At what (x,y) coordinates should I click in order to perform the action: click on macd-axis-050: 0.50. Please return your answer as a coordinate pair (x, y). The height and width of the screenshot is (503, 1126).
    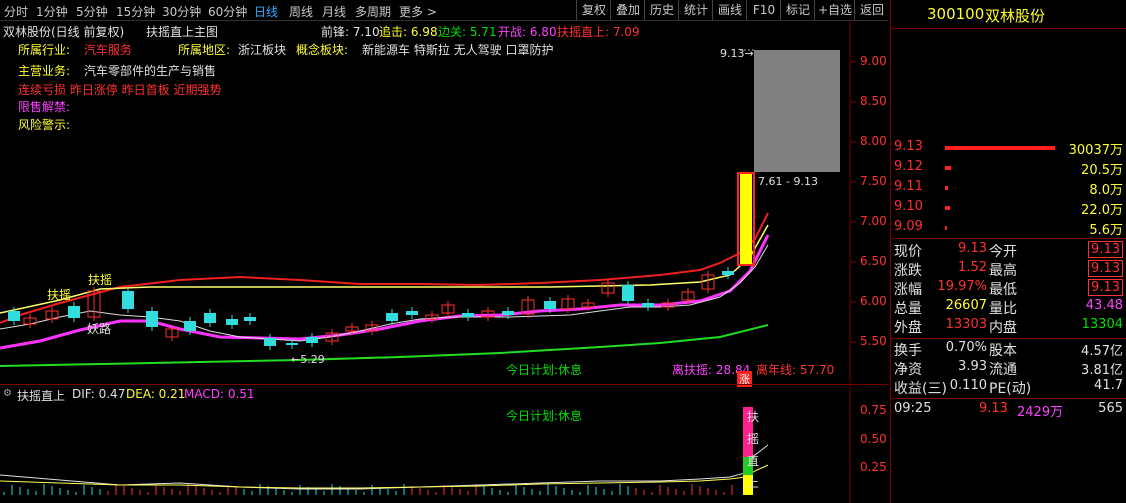
    Looking at the image, I should click on (873, 439).